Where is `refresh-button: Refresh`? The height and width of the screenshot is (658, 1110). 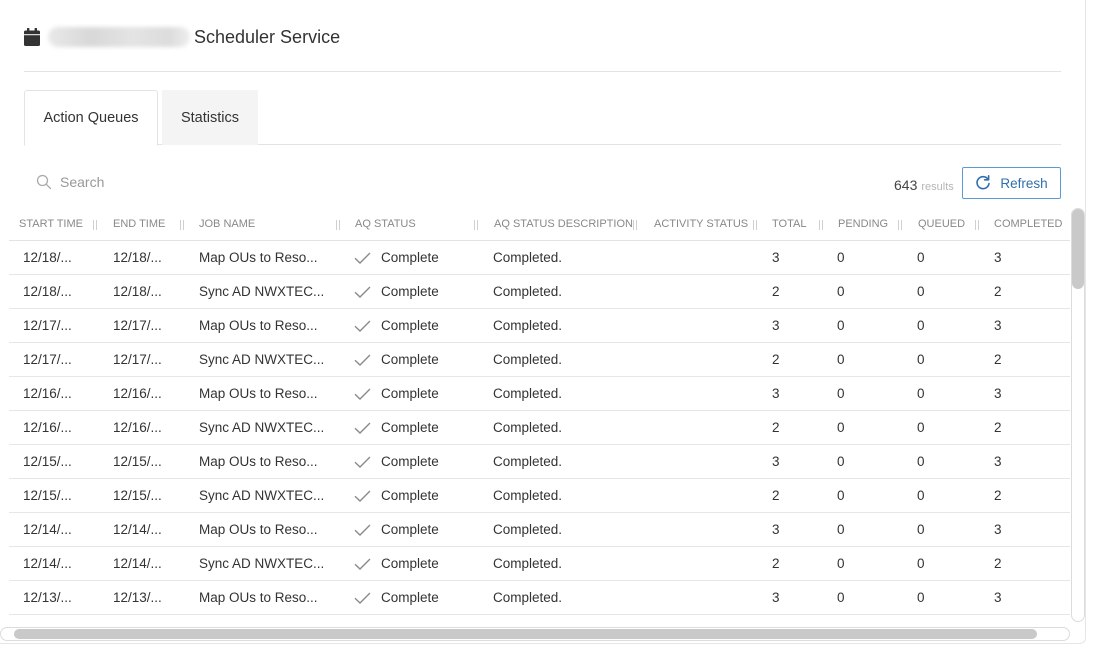 refresh-button: Refresh is located at coordinates (1011, 183).